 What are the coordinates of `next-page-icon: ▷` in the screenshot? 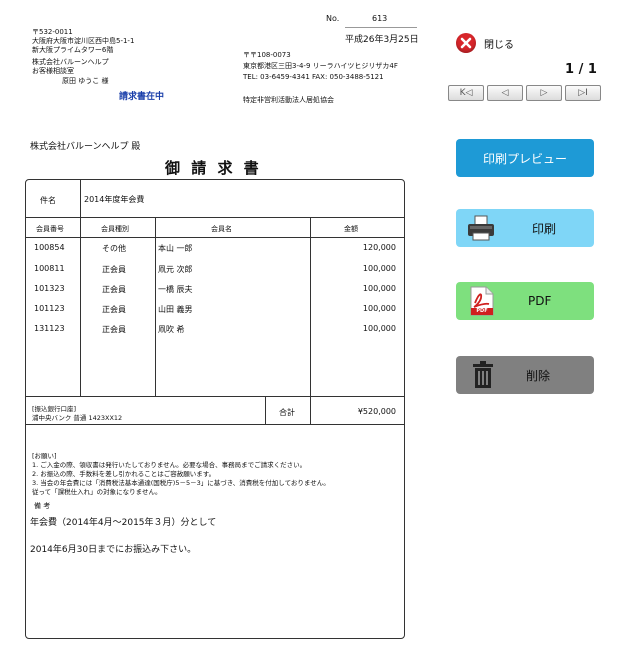 It's located at (544, 93).